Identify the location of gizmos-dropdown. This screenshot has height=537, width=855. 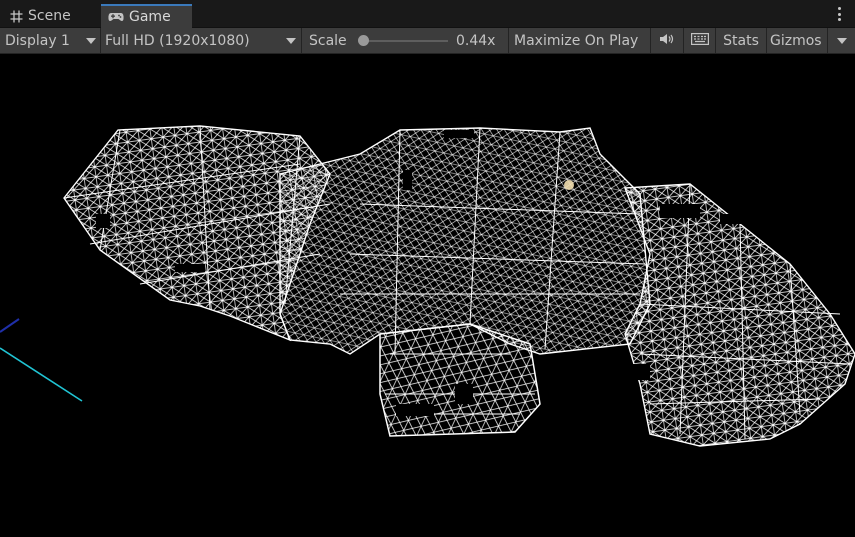
(841, 40).